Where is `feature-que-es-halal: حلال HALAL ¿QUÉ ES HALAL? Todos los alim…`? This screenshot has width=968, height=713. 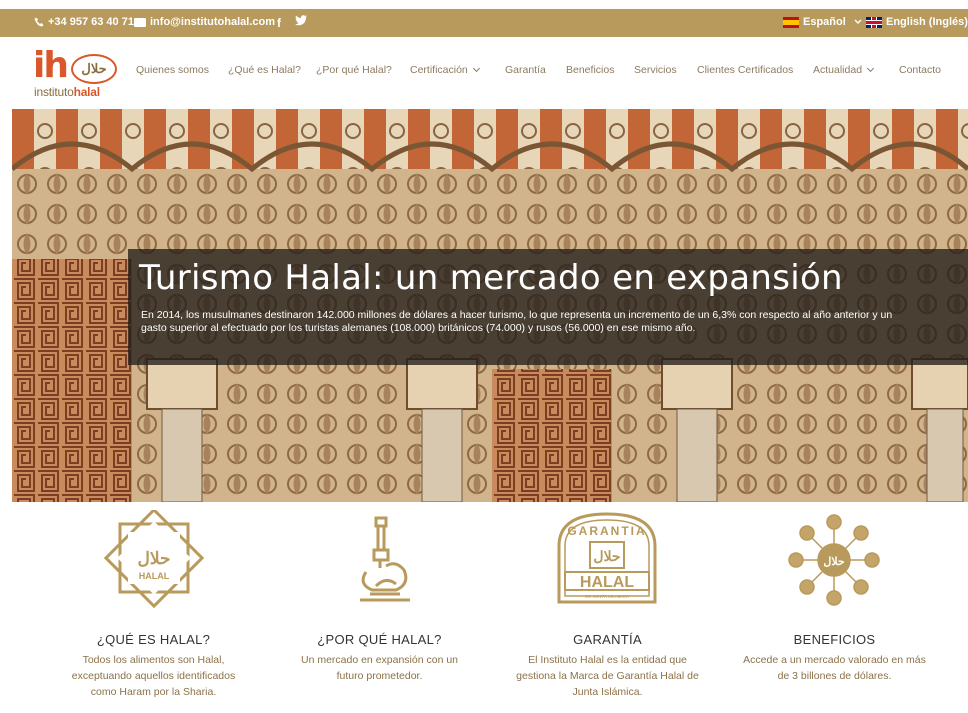 feature-que-es-halal: حلال HALAL ¿QUÉ ES HALAL? Todos los alim… is located at coordinates (153, 602).